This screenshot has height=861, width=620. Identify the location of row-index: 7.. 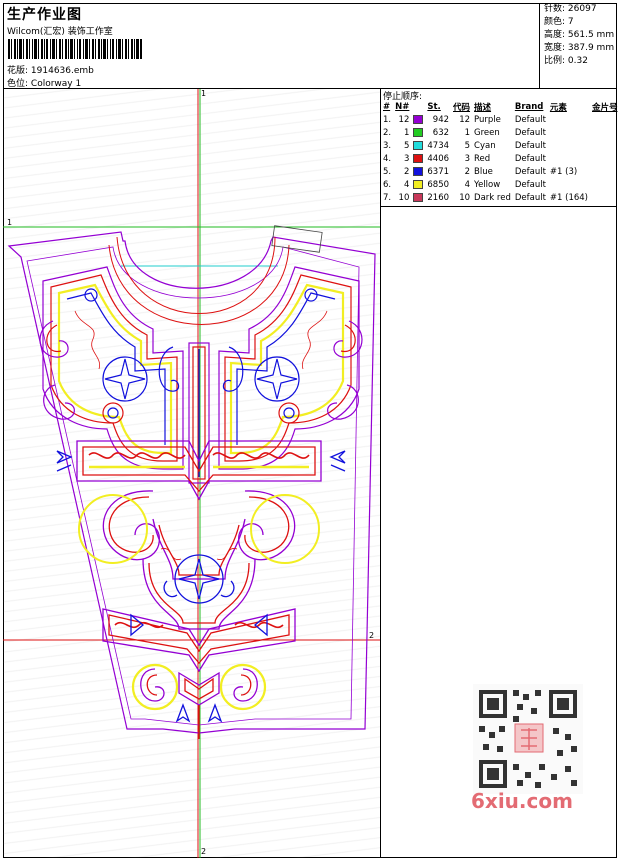
(387, 197).